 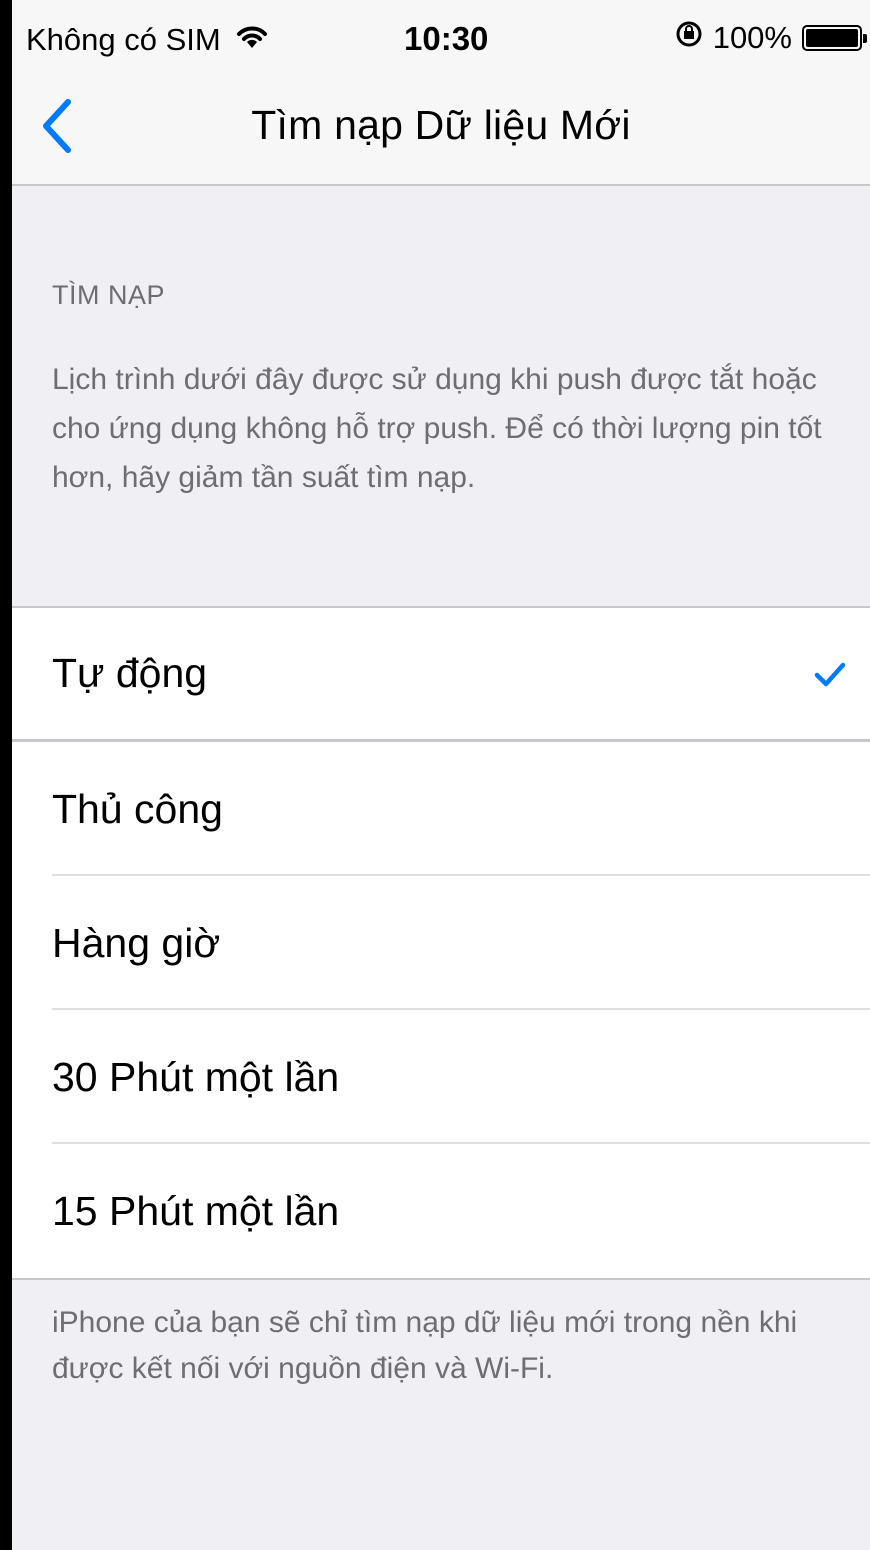 I want to click on page-title: Tìm nạp Dữ liệu Mới, so click(x=441, y=125).